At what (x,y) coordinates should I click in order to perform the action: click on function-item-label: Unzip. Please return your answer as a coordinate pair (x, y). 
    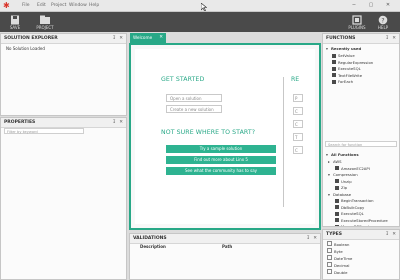
    Looking at the image, I should click on (346, 181).